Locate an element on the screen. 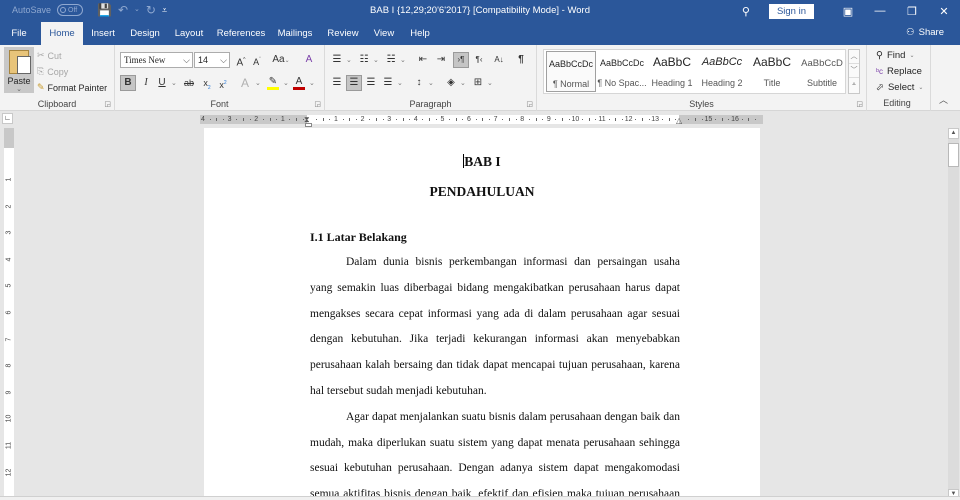 Image resolution: width=960 pixels, height=500 pixels. text-effects-icon: A is located at coordinates (245, 83).